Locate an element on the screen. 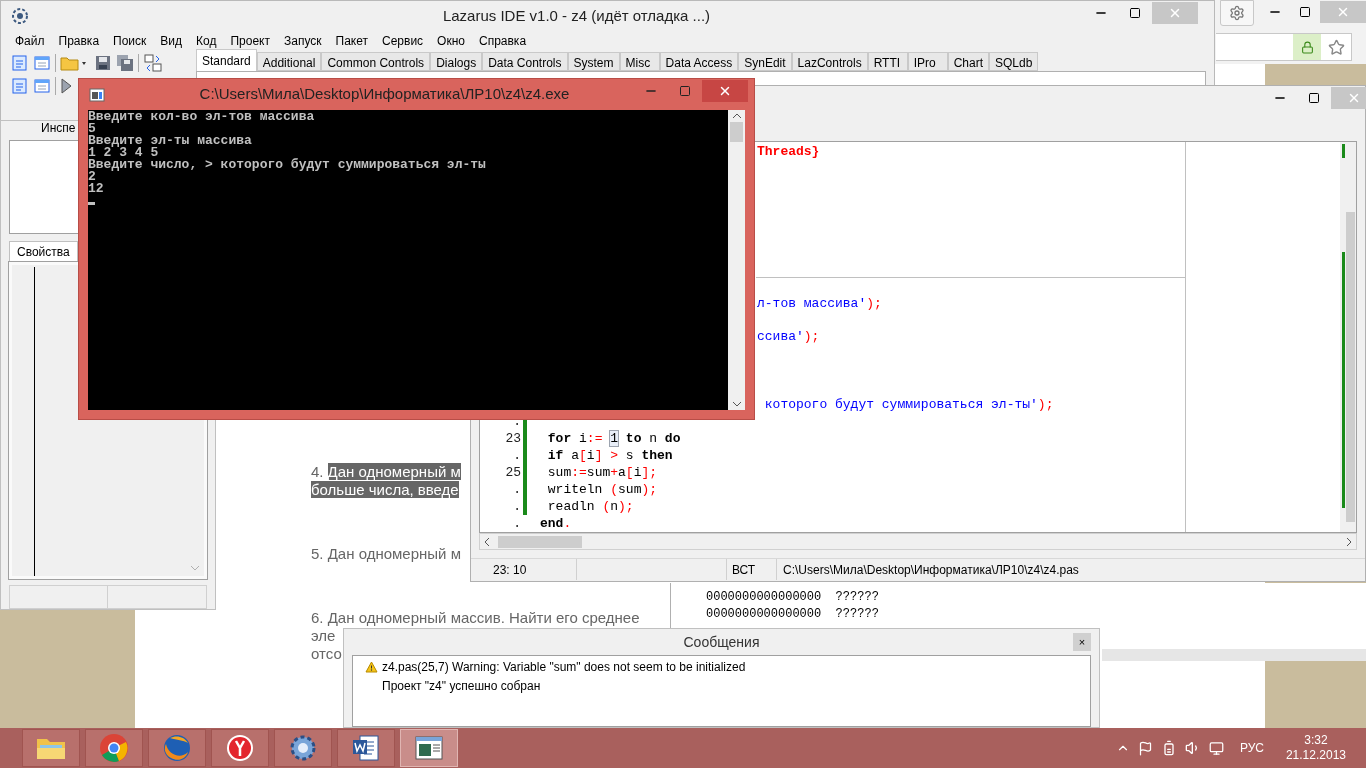 The width and height of the screenshot is (1366, 768). console-window-icon is located at coordinates (429, 748).